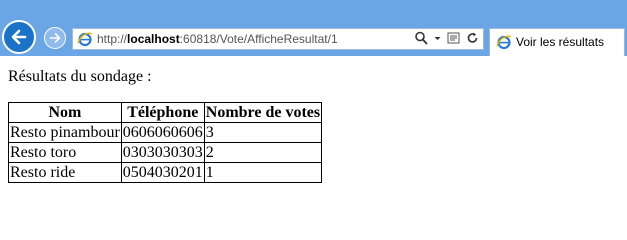 The image size is (627, 240). I want to click on cell-nom: Resto ride, so click(65, 172).